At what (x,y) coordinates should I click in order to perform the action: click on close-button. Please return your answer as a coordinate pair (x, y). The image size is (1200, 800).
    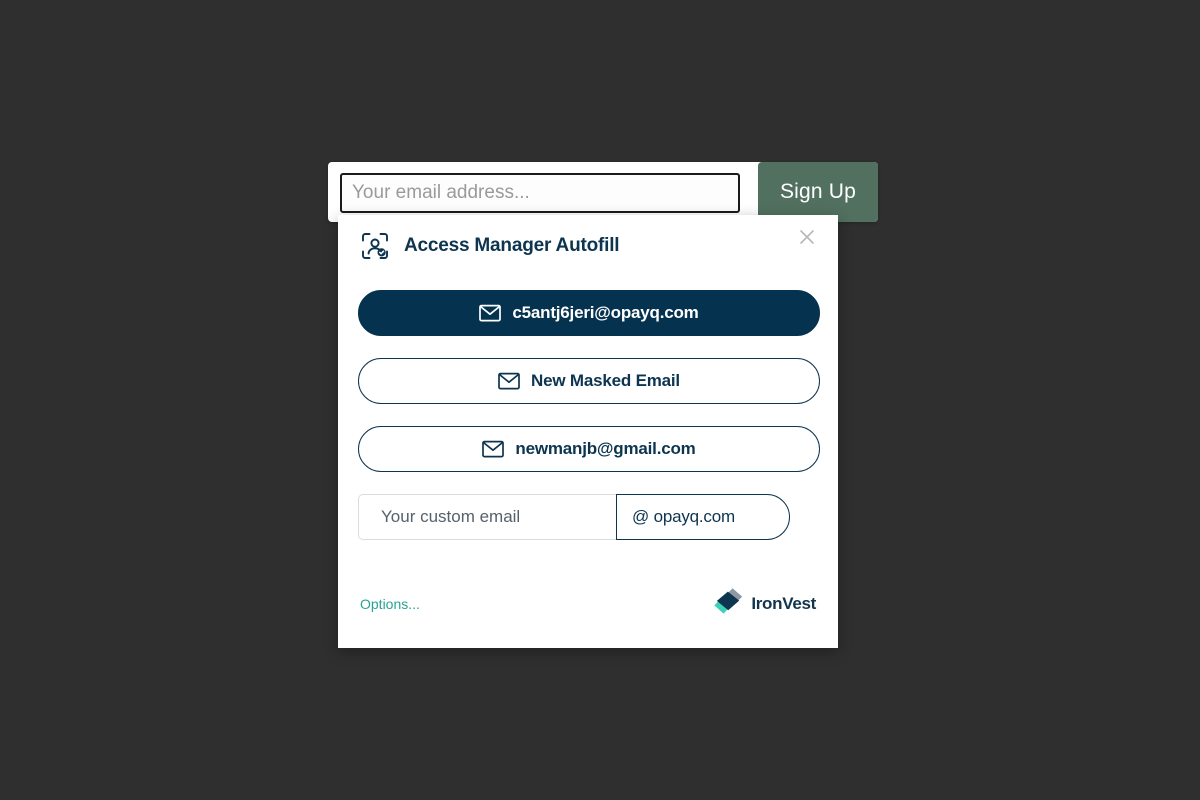
    Looking at the image, I should click on (807, 237).